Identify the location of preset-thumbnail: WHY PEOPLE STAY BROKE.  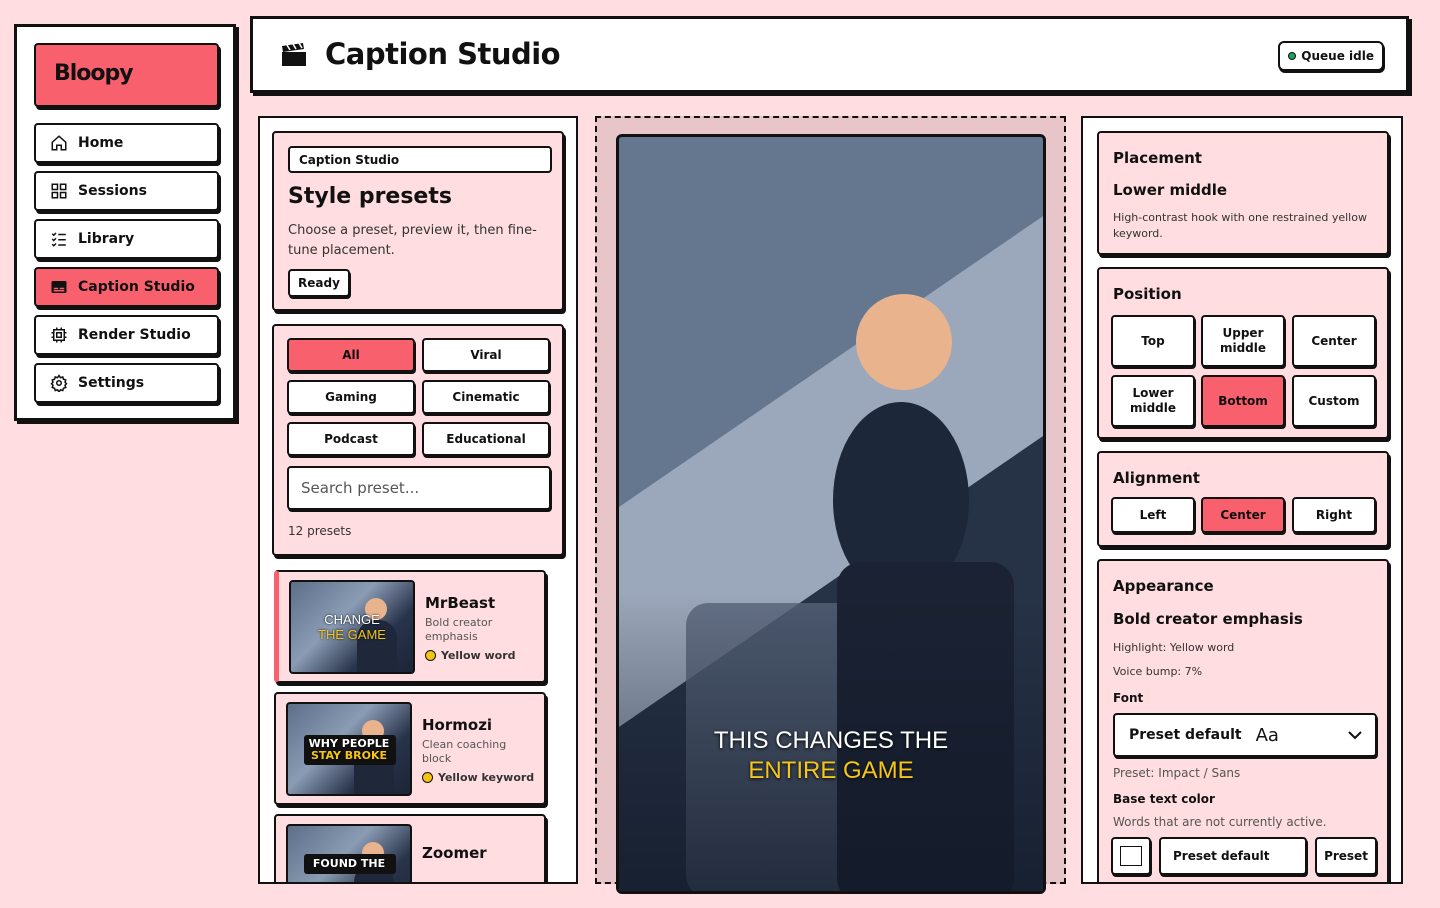
(349, 749).